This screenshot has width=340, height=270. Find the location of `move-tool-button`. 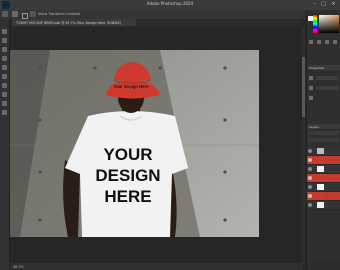

move-tool-button is located at coordinates (4, 31).